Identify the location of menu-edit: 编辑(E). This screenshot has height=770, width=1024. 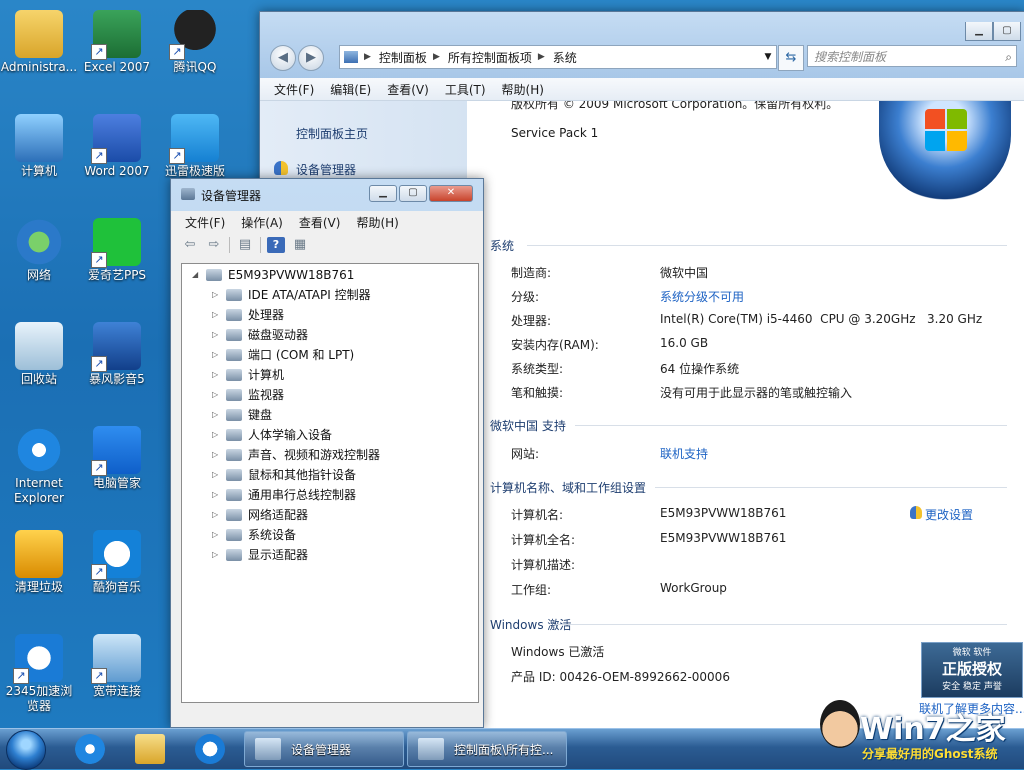
(350, 89).